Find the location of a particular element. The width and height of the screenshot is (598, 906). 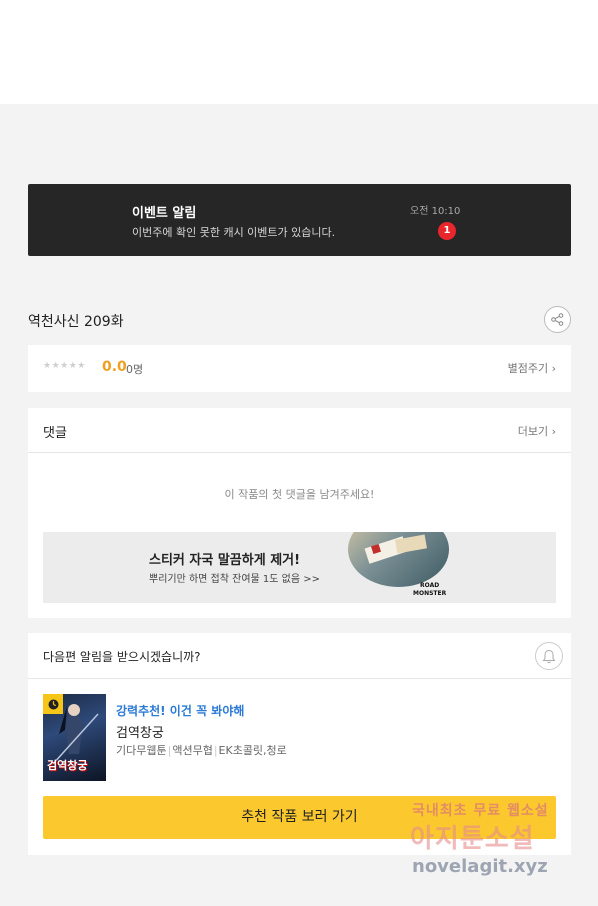

episode-title: 역천사신 209화 is located at coordinates (76, 322).